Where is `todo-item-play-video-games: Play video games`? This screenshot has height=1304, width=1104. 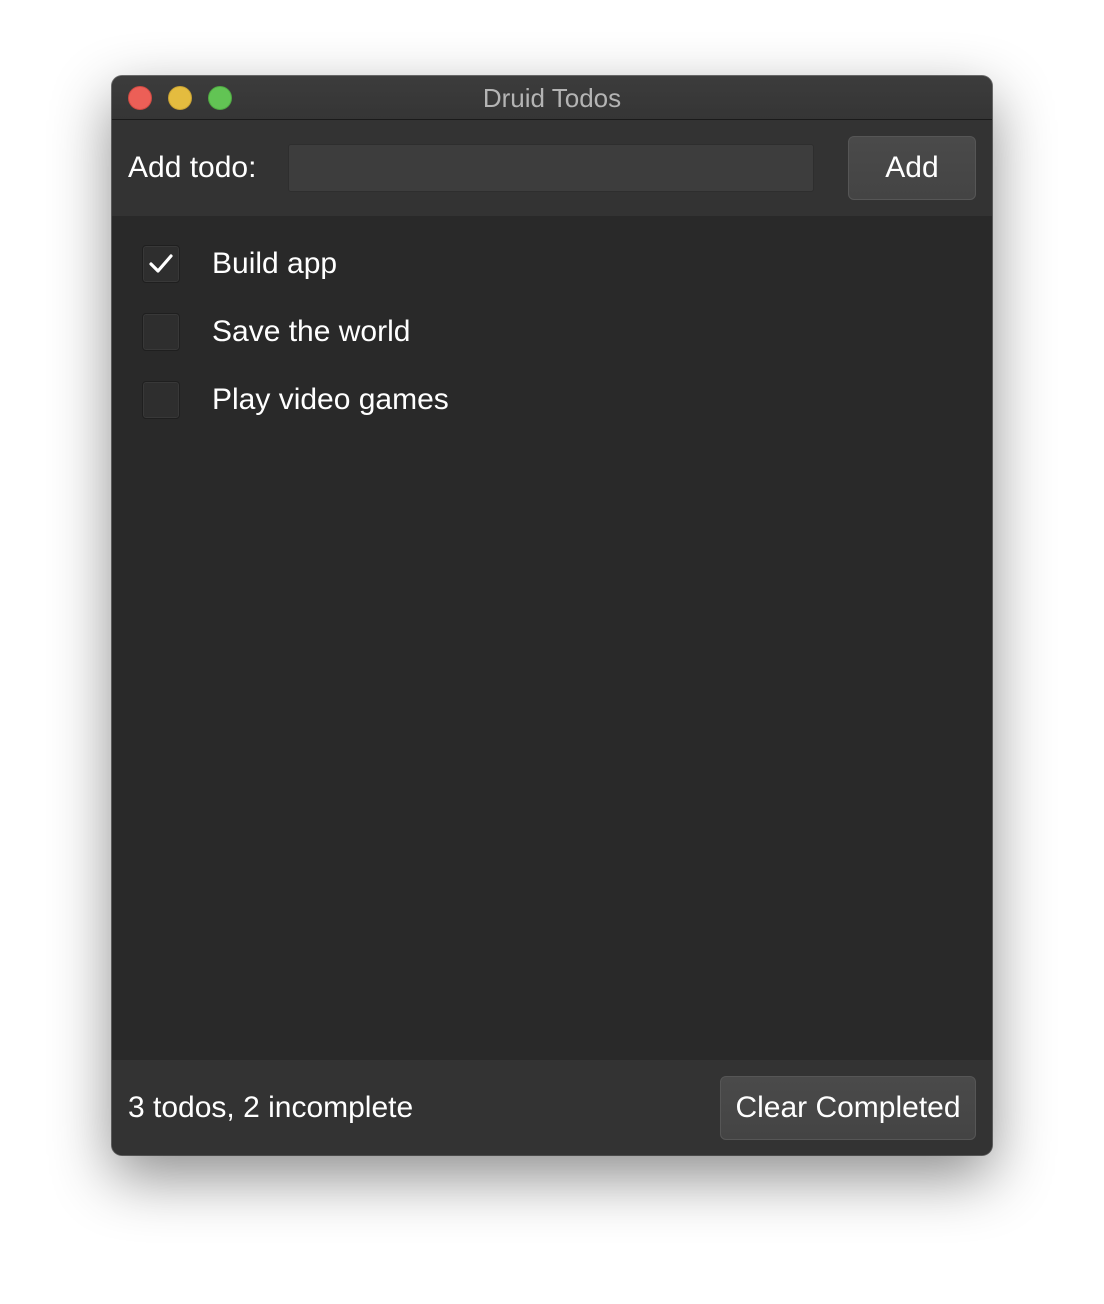 todo-item-play-video-games: Play video games is located at coordinates (552, 400).